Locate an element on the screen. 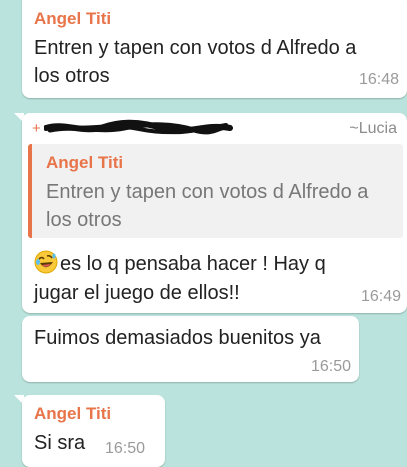 This screenshot has width=407, height=467. message-text-line2: jugar el juego de ellos!! is located at coordinates (137, 293).